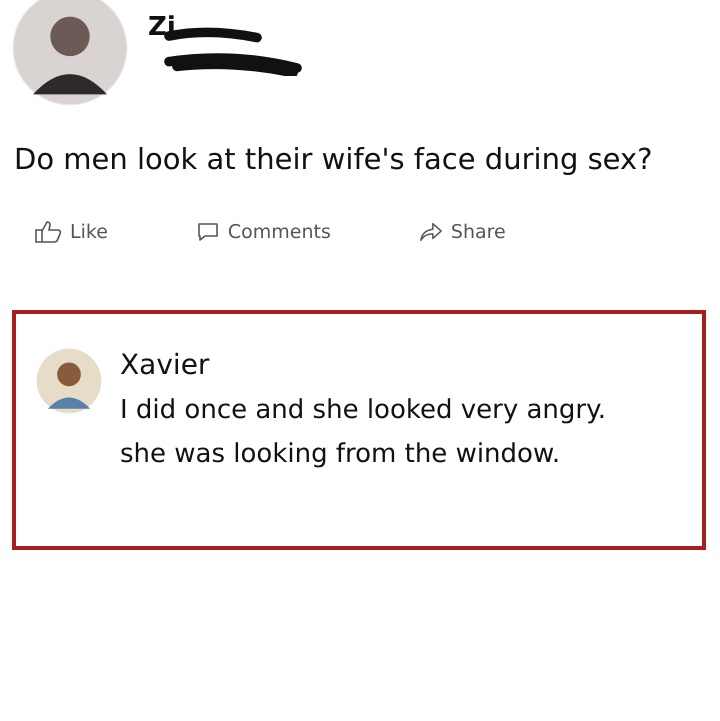 The width and height of the screenshot is (720, 721). What do you see at coordinates (263, 232) in the screenshot?
I see `comments-button: Comments` at bounding box center [263, 232].